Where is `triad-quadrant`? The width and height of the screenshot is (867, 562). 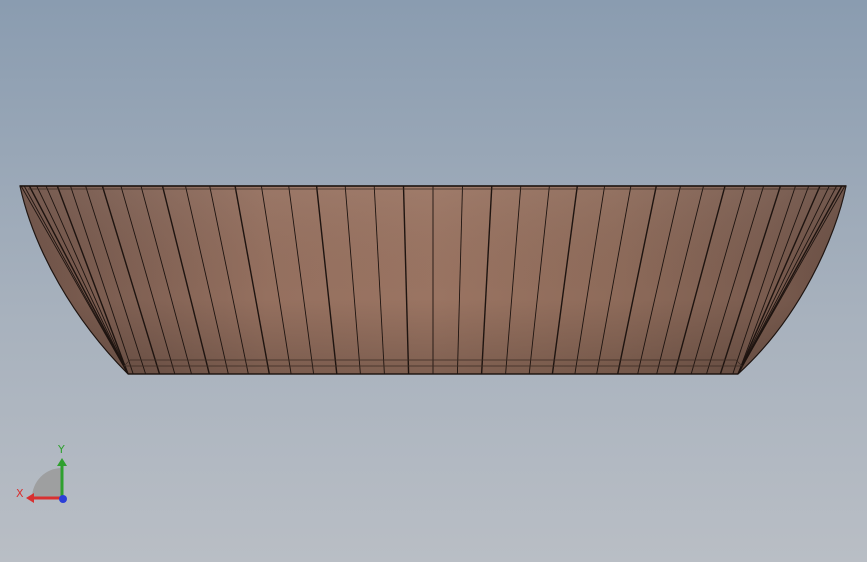
triad-quadrant is located at coordinates (47, 483).